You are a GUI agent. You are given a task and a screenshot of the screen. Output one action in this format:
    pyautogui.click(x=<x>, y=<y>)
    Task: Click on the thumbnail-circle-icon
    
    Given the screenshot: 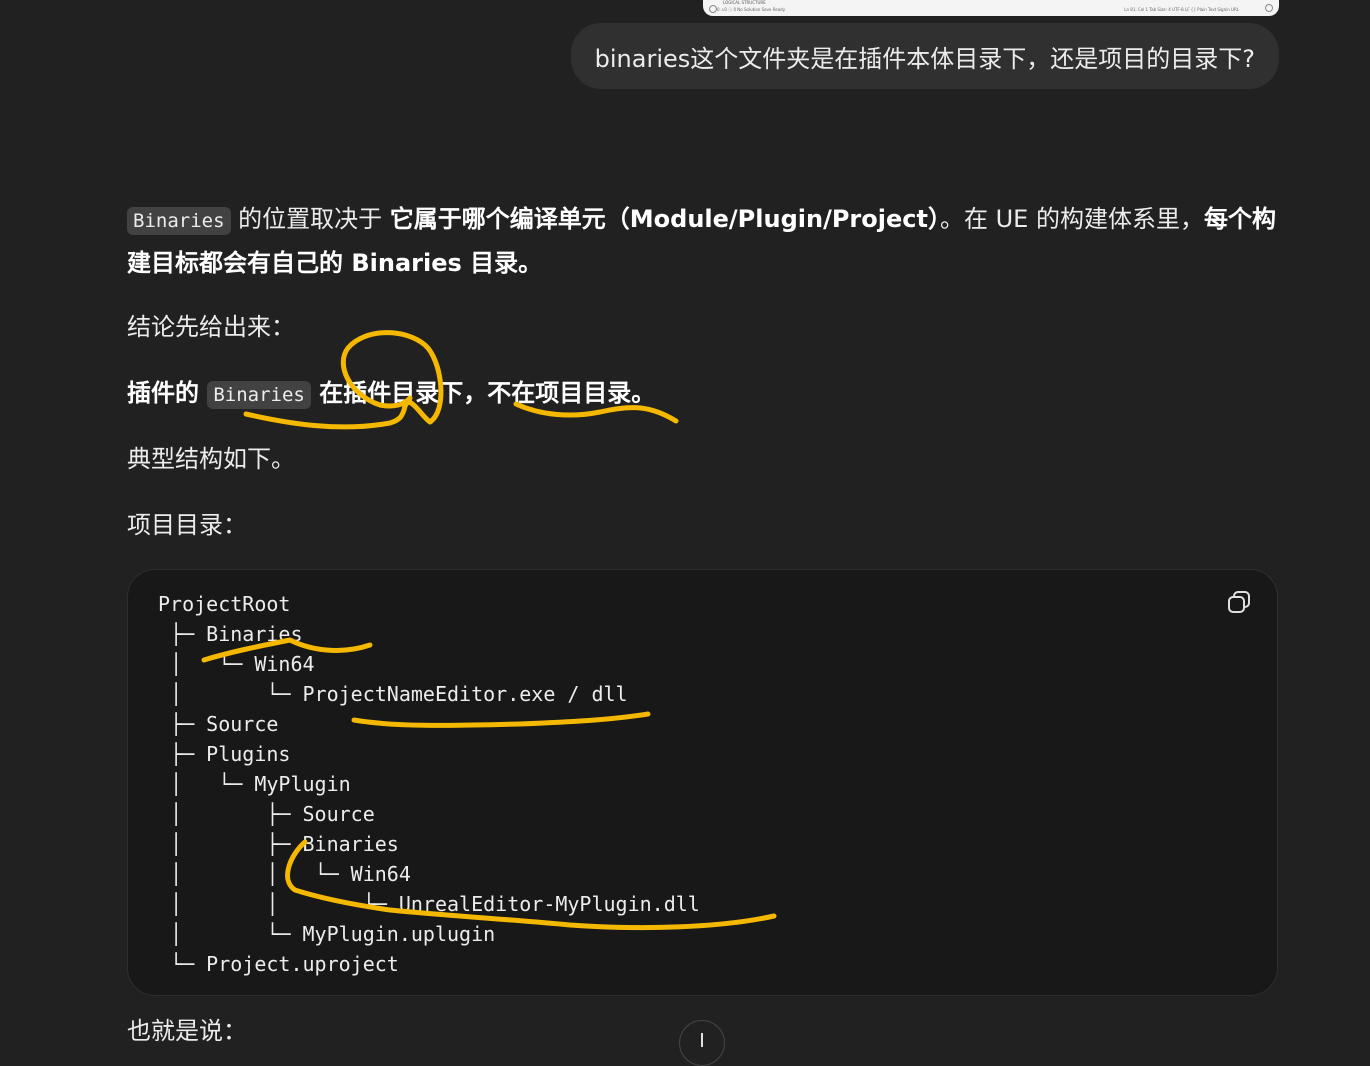 What is the action you would take?
    pyautogui.click(x=713, y=9)
    